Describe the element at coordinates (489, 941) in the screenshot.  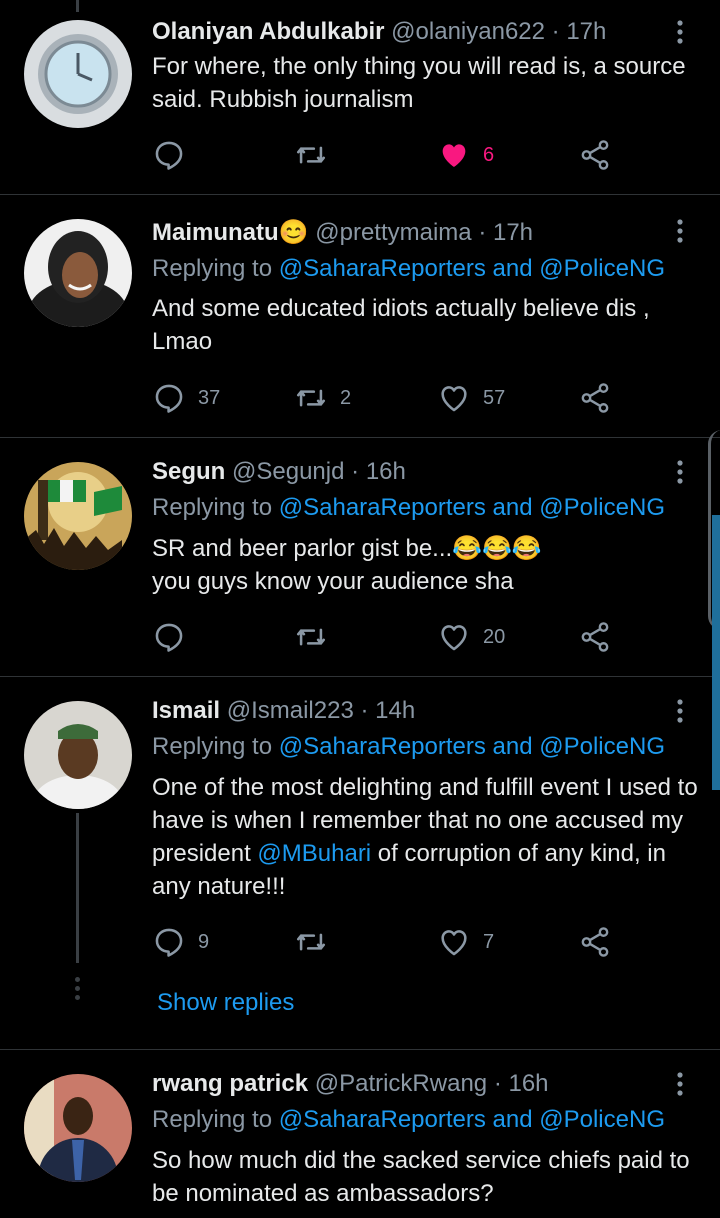
I see `like-count: 7` at that location.